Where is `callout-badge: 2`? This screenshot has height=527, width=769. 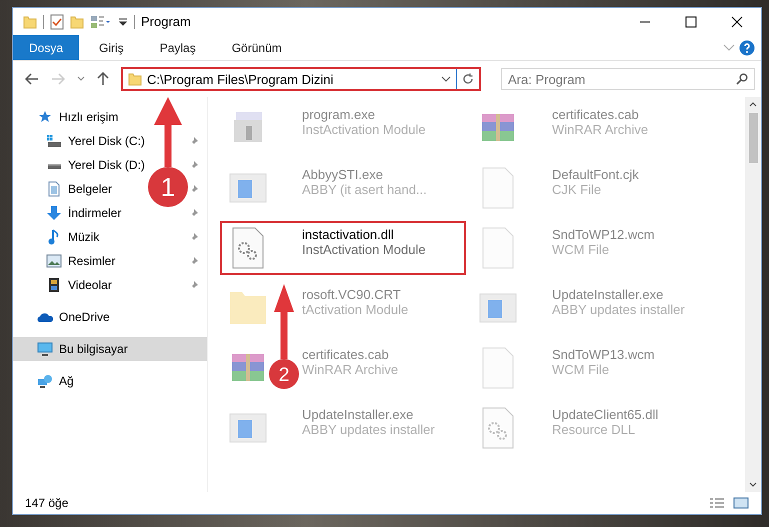
callout-badge: 2 is located at coordinates (284, 374).